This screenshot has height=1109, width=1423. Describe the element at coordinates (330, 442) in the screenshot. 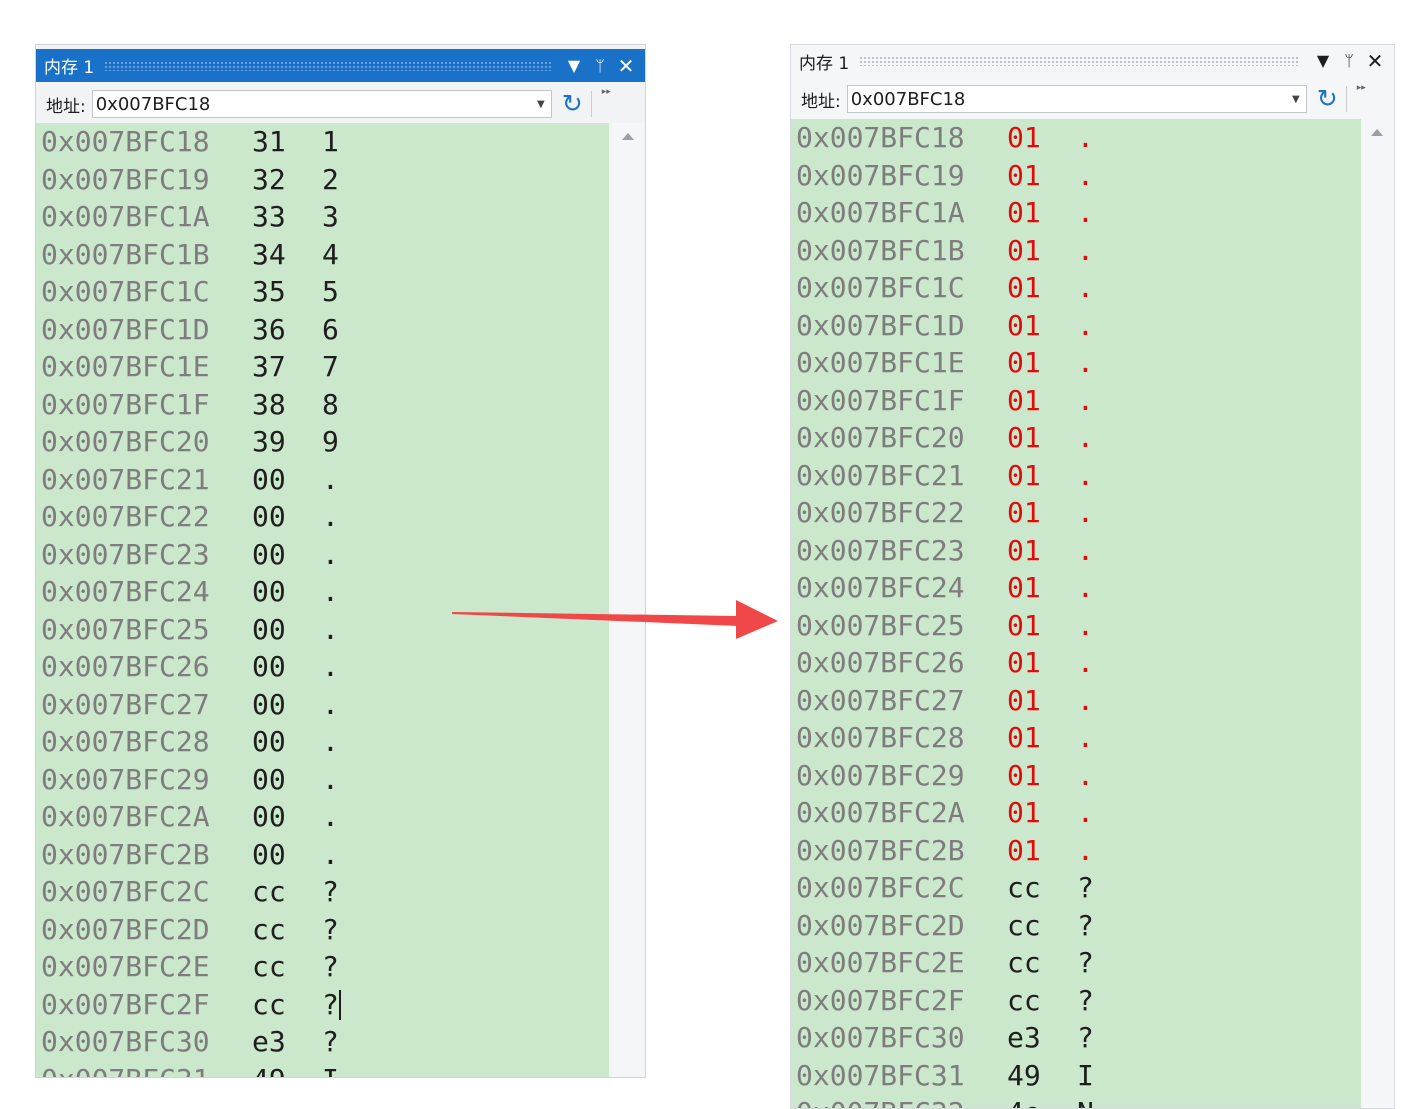

I see `row-char-value: 9` at that location.